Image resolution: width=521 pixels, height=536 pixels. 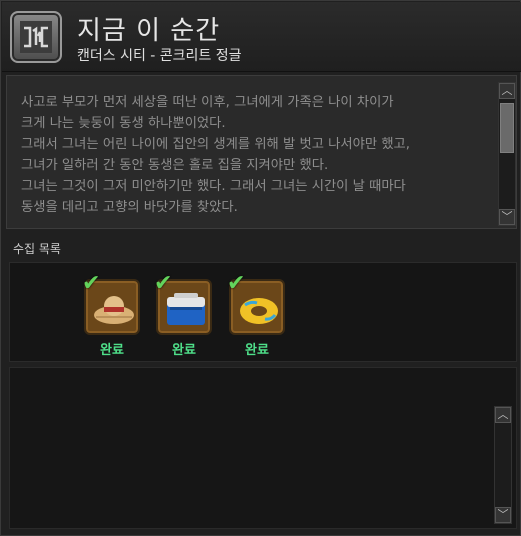 What do you see at coordinates (507, 128) in the screenshot?
I see `scroll-thumb` at bounding box center [507, 128].